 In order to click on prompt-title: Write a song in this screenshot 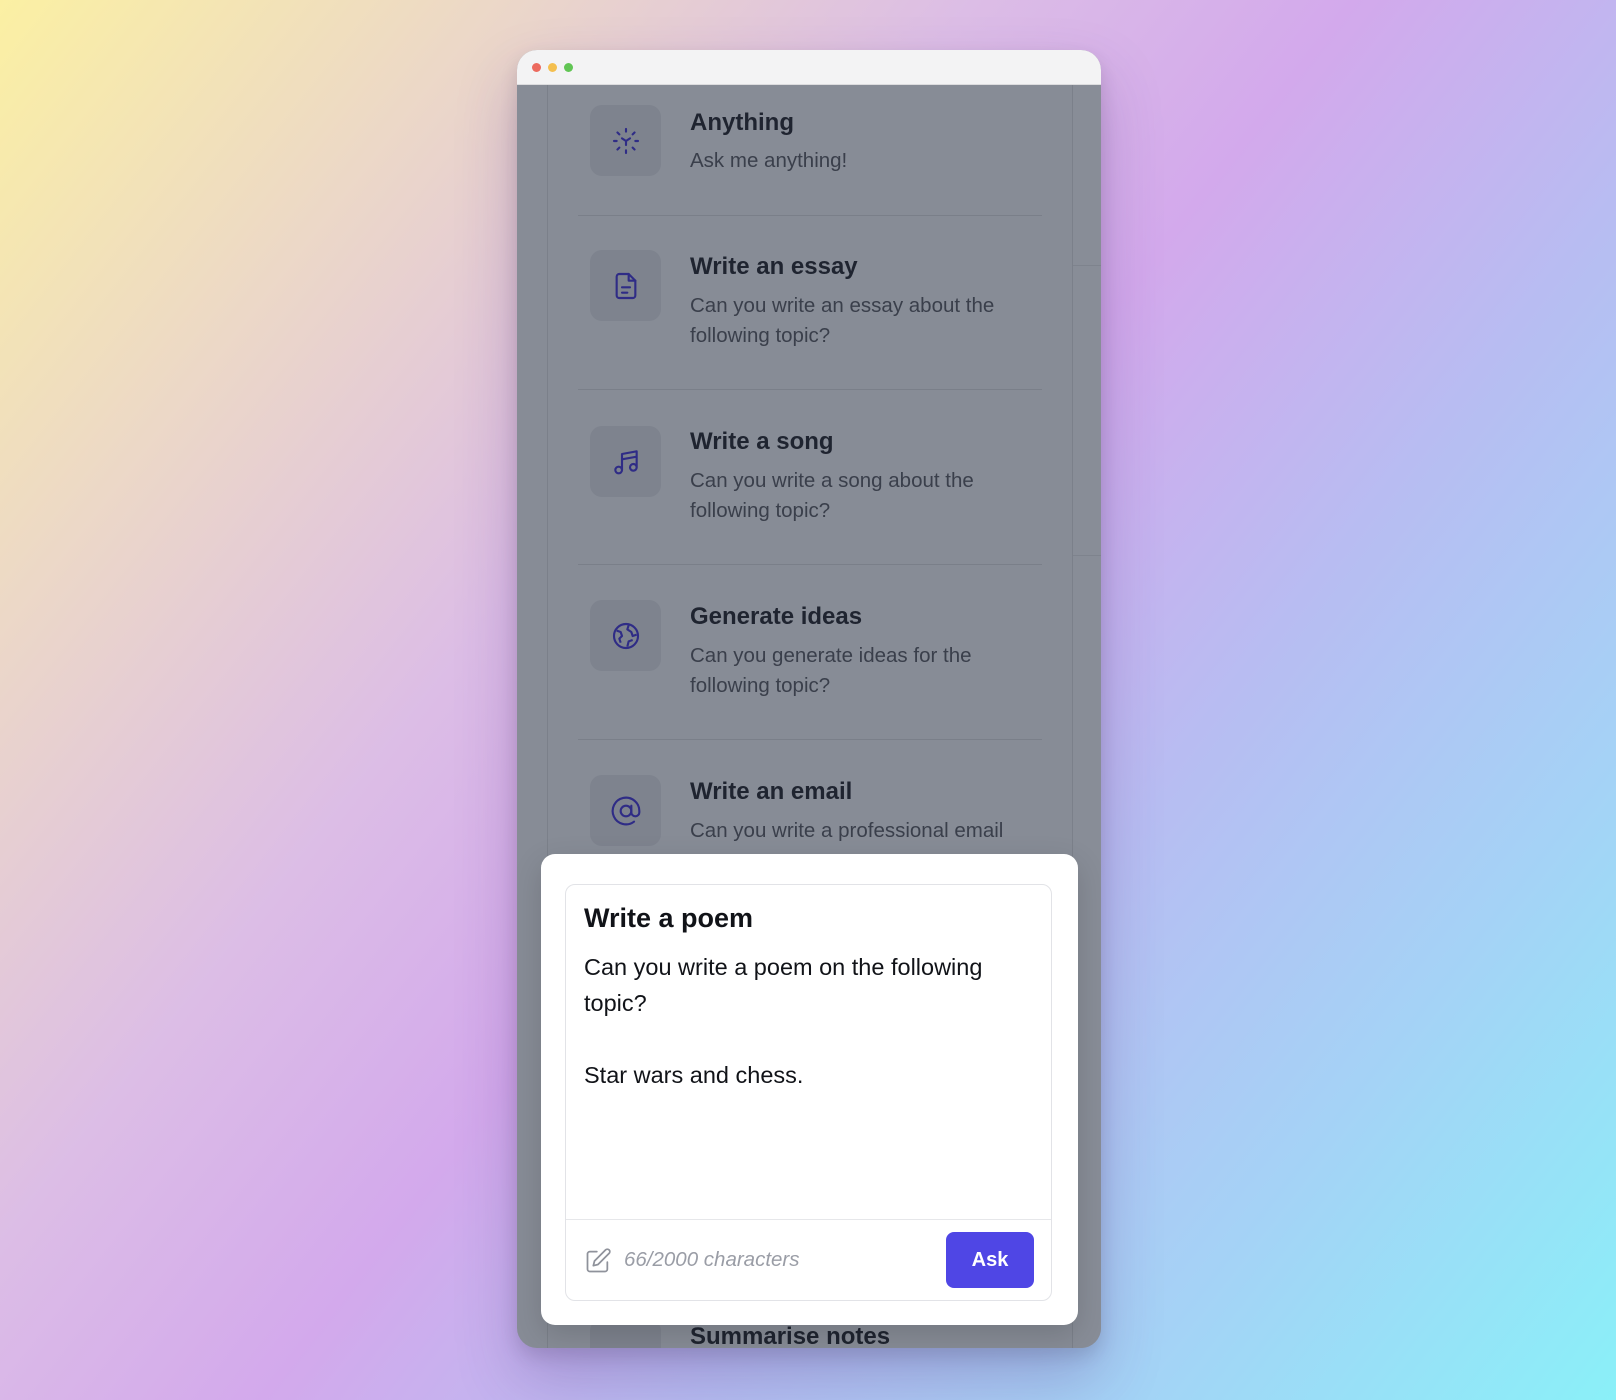, I will do `click(762, 441)`.